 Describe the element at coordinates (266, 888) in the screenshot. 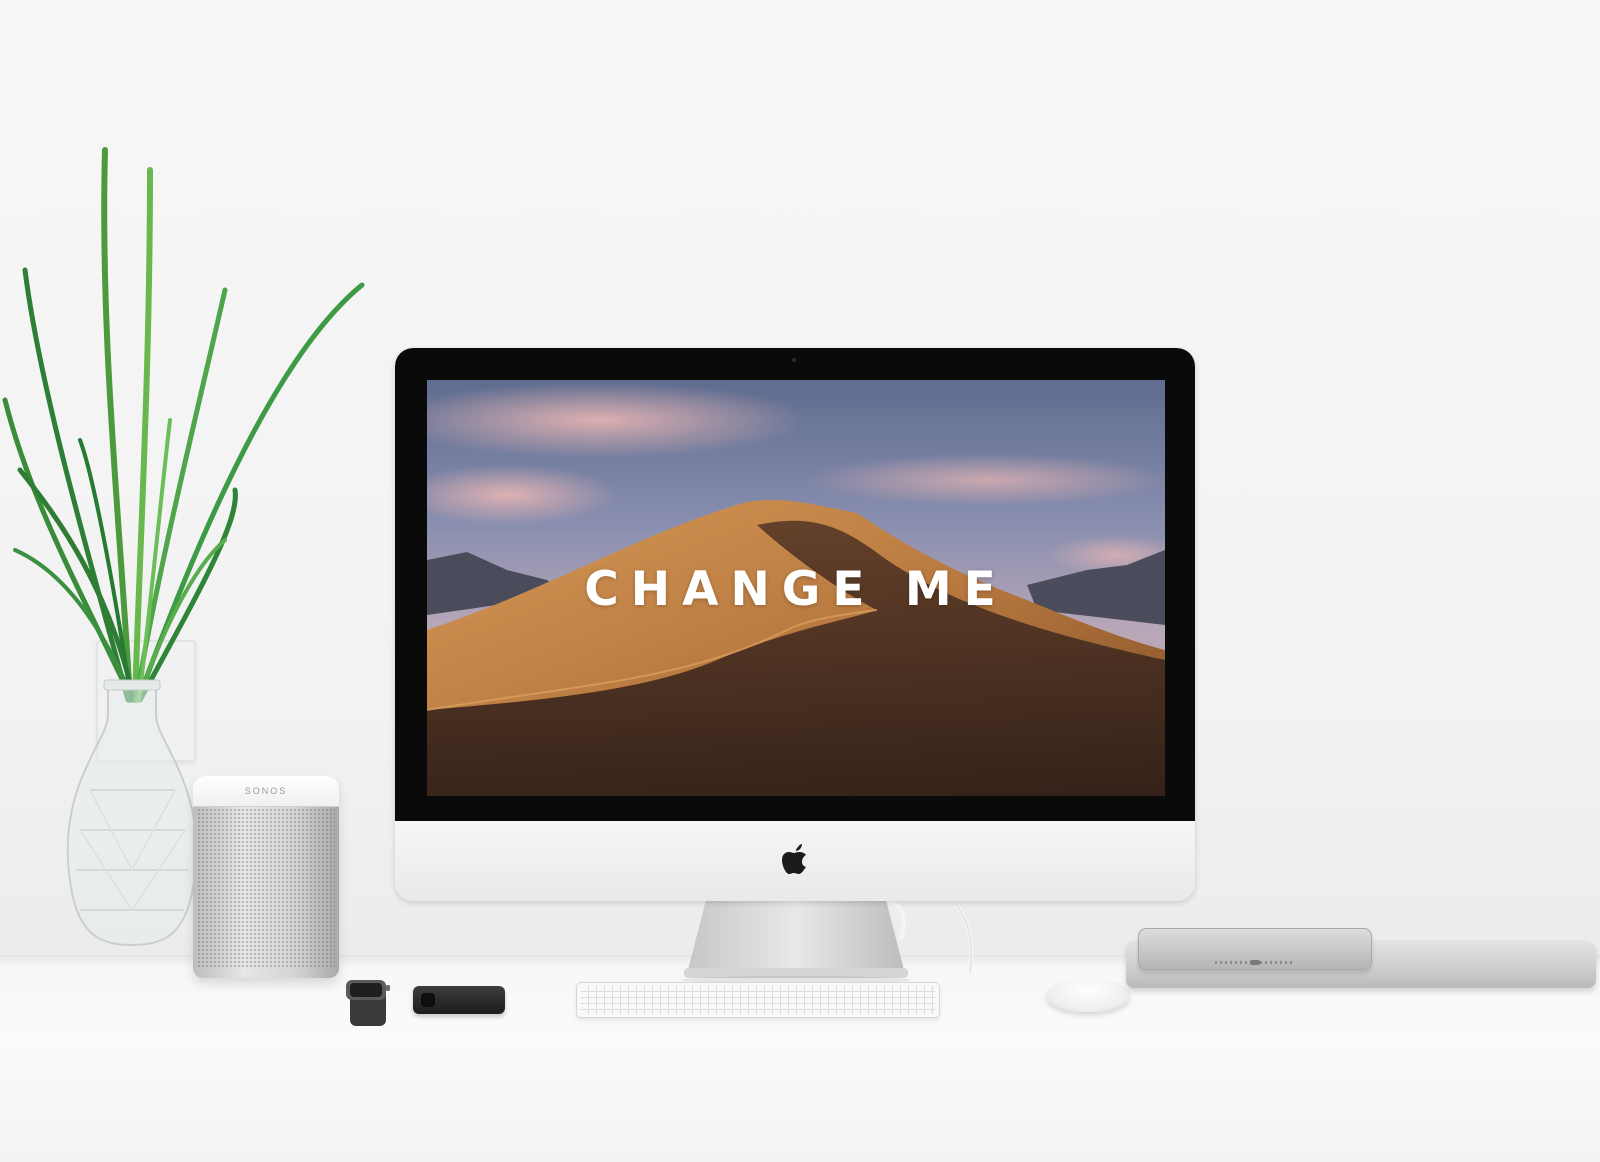

I see `speaker-grill` at that location.